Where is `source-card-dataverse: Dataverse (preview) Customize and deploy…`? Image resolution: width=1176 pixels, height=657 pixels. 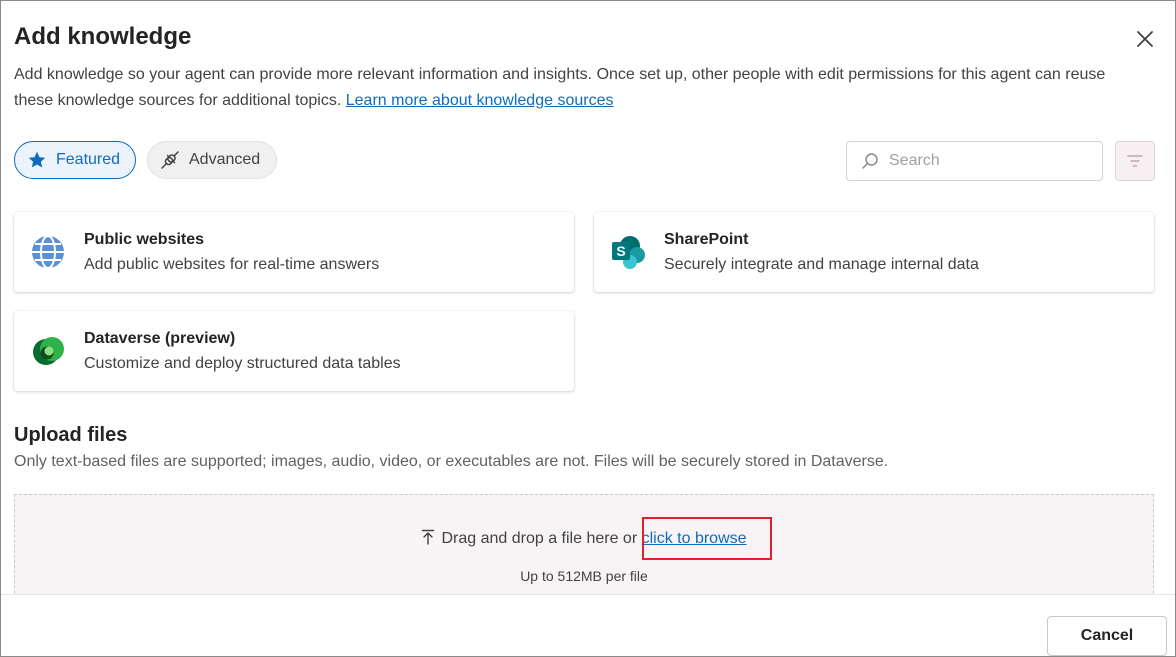
source-card-dataverse: Dataverse (preview) Customize and deploy… is located at coordinates (294, 351).